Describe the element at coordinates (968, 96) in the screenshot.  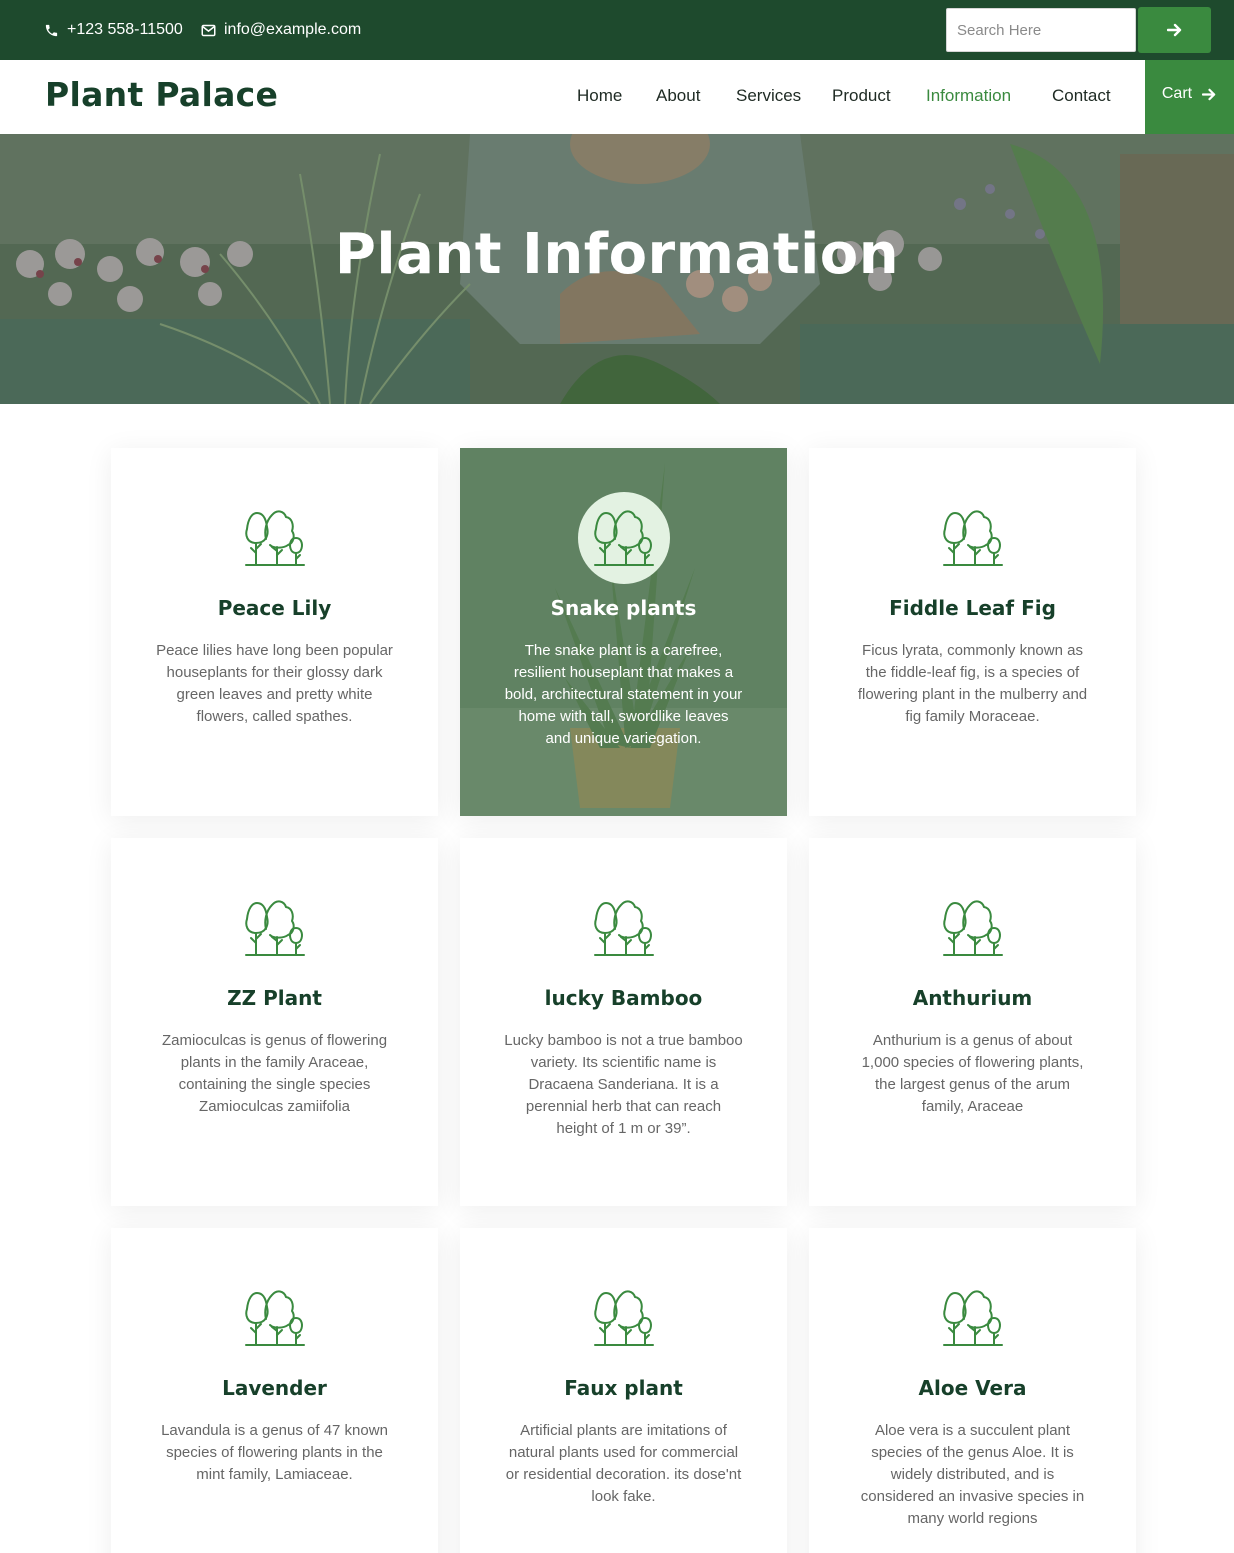
I see `nav-link-information: Information` at that location.